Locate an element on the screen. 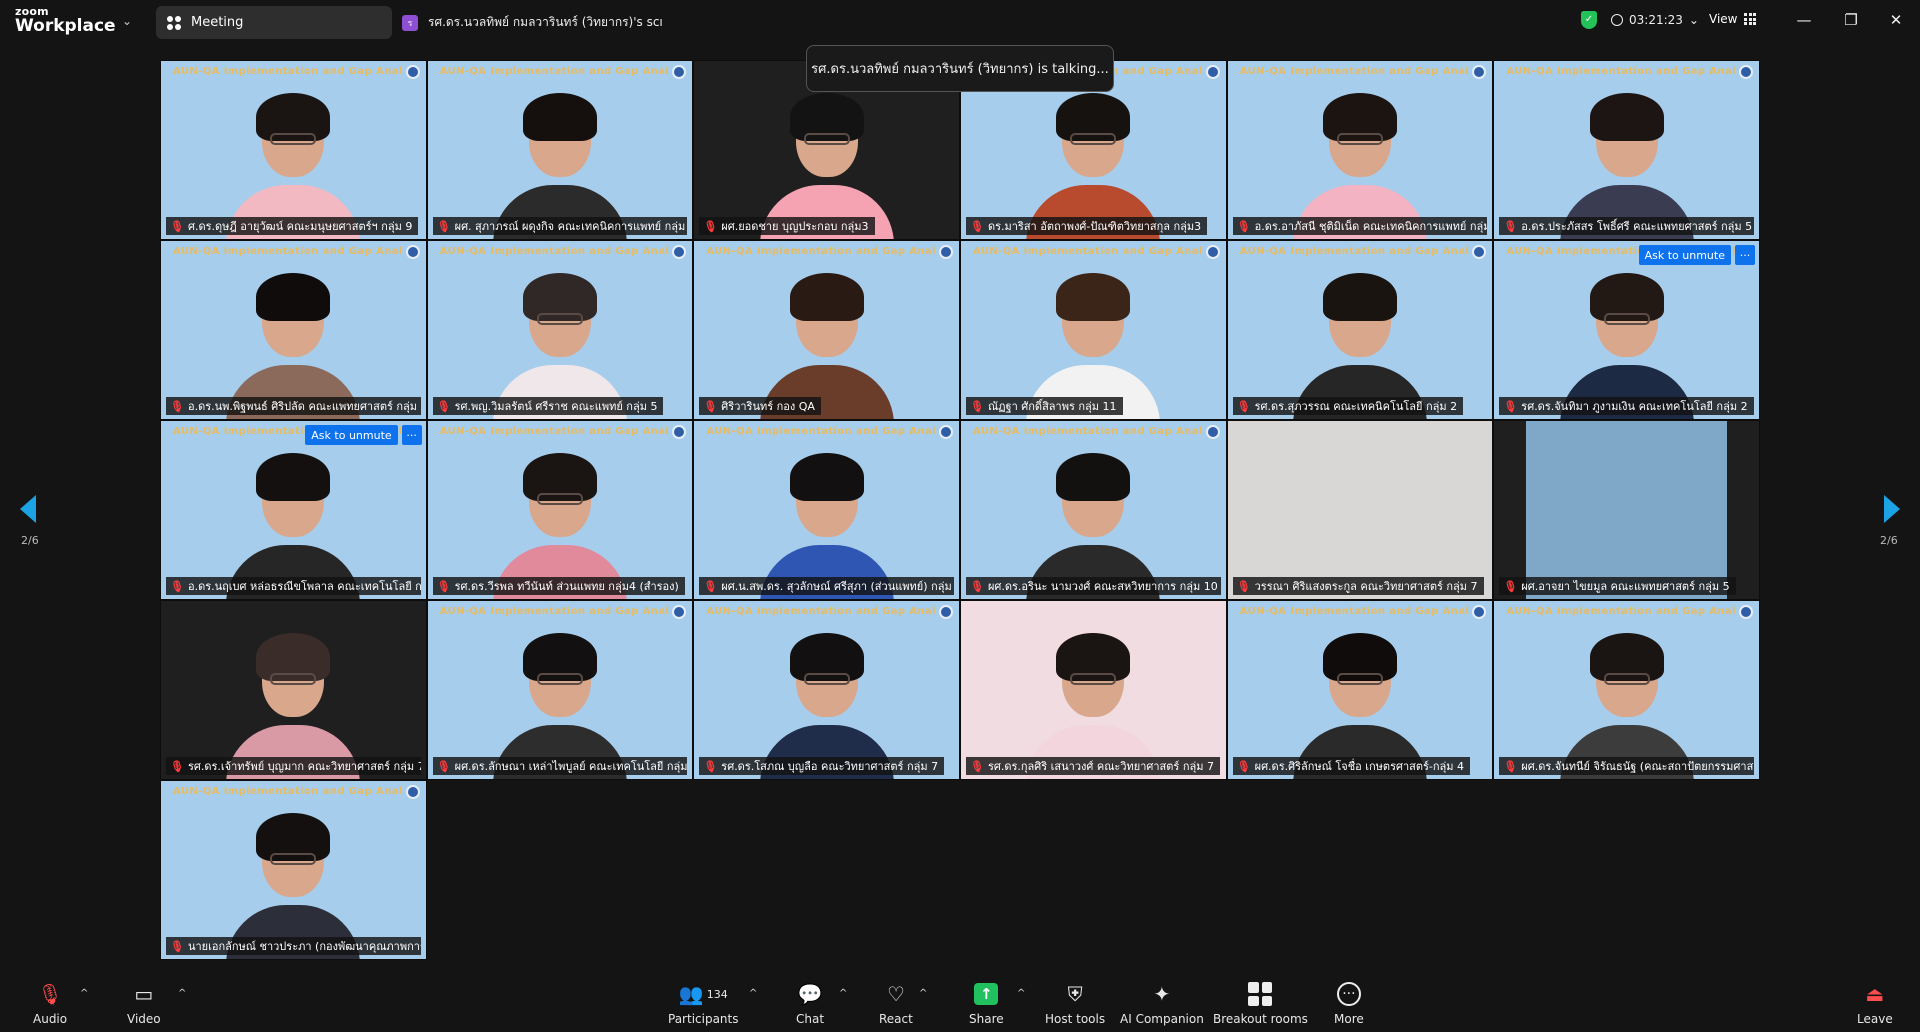  breakout-grid-icon is located at coordinates (1260, 994).